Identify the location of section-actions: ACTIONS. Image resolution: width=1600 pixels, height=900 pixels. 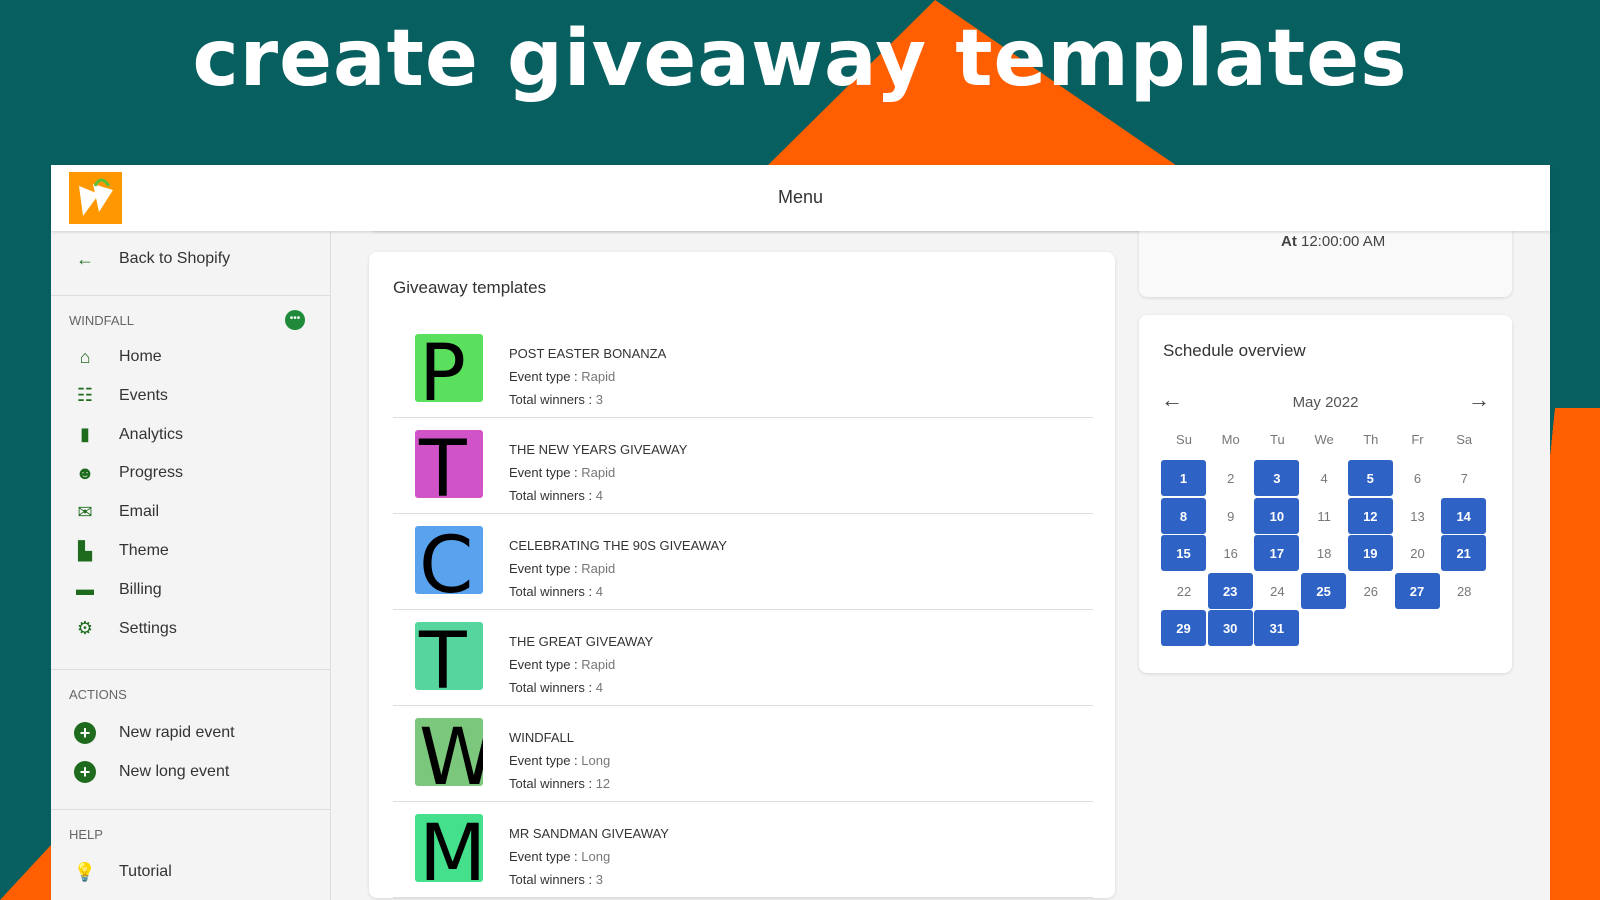
(98, 694).